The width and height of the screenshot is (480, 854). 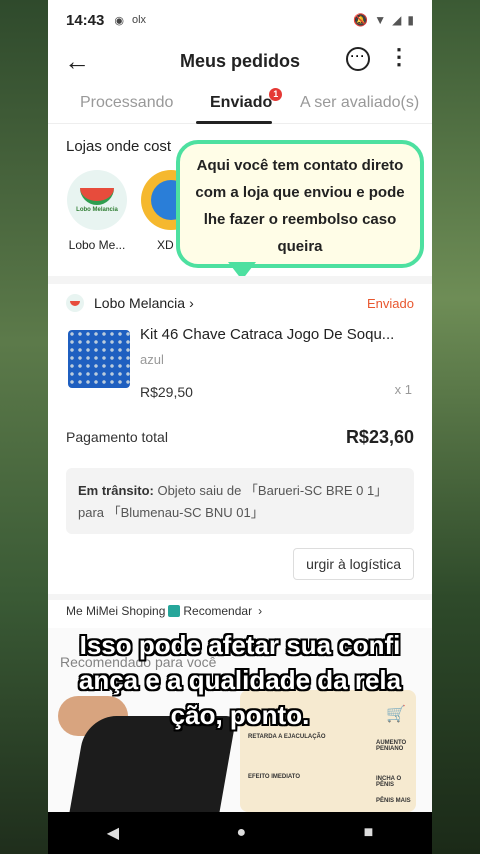 What do you see at coordinates (119, 146) in the screenshot?
I see `stores-title: Lojas onde cost` at bounding box center [119, 146].